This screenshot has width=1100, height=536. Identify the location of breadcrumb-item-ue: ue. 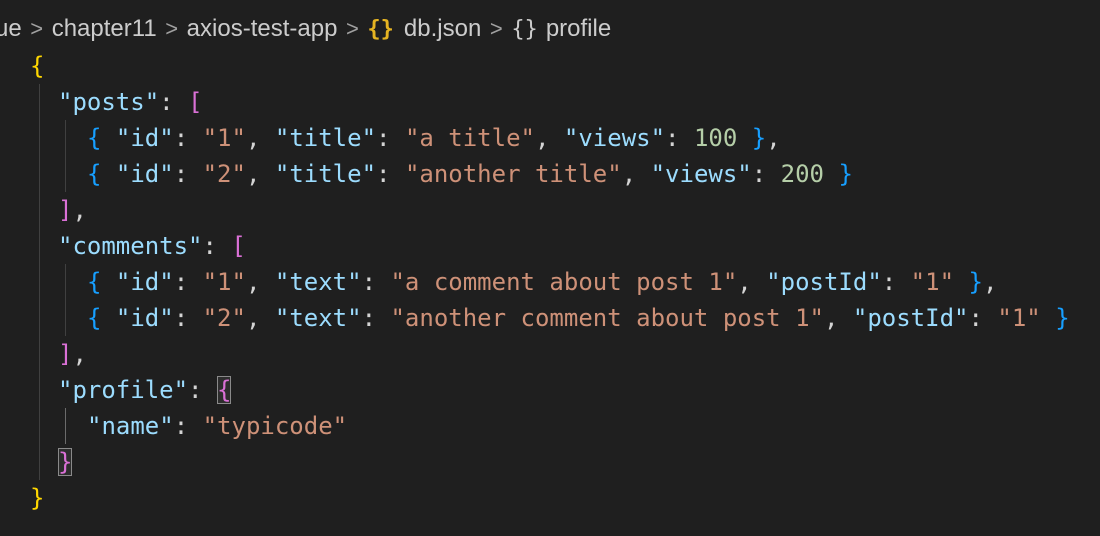
(11, 29).